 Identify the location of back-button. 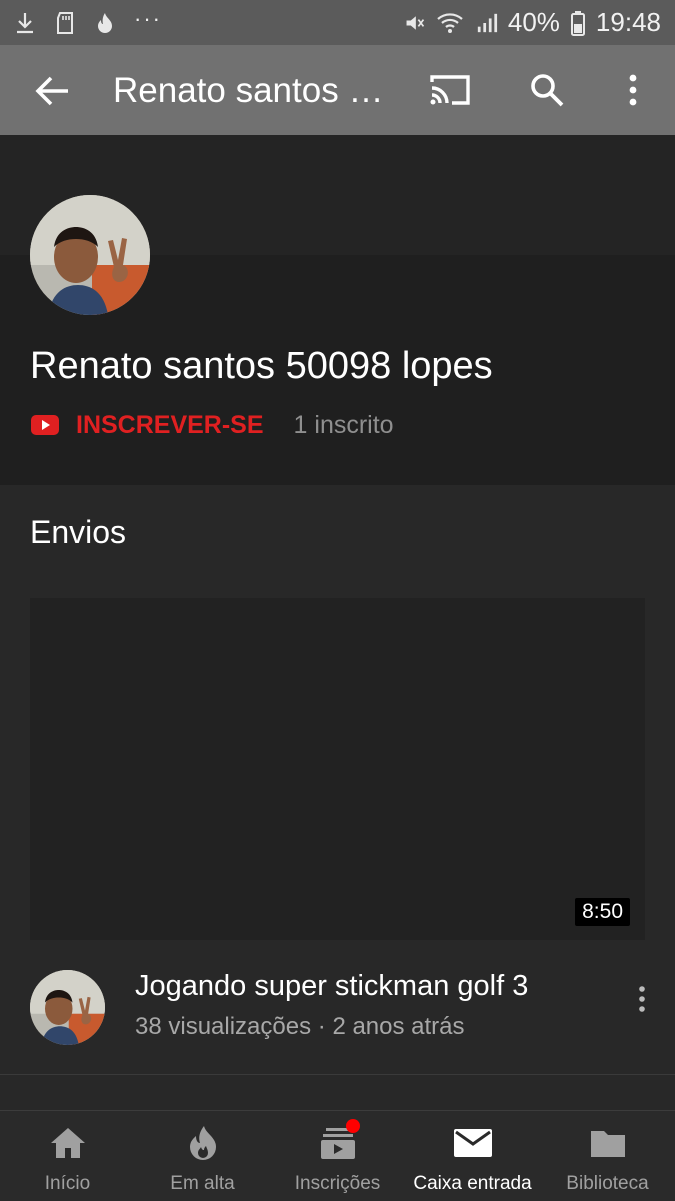
(52, 91).